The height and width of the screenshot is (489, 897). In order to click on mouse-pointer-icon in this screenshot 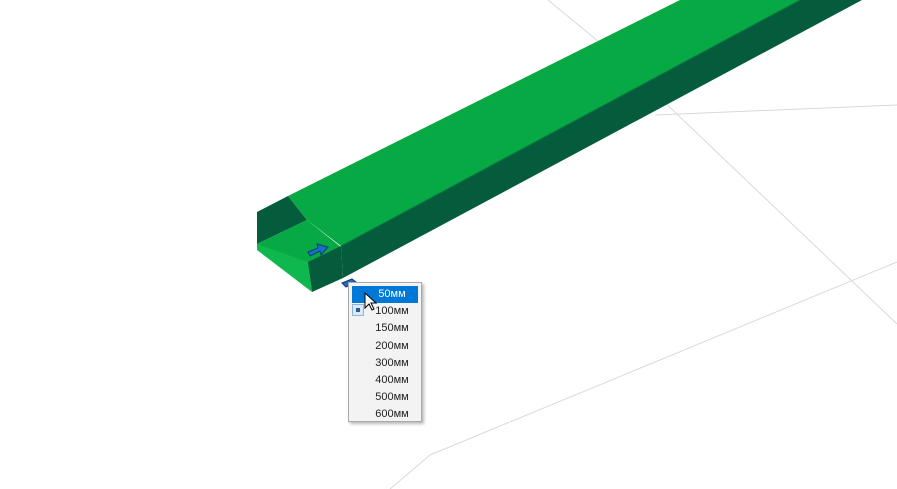, I will do `click(371, 301)`.